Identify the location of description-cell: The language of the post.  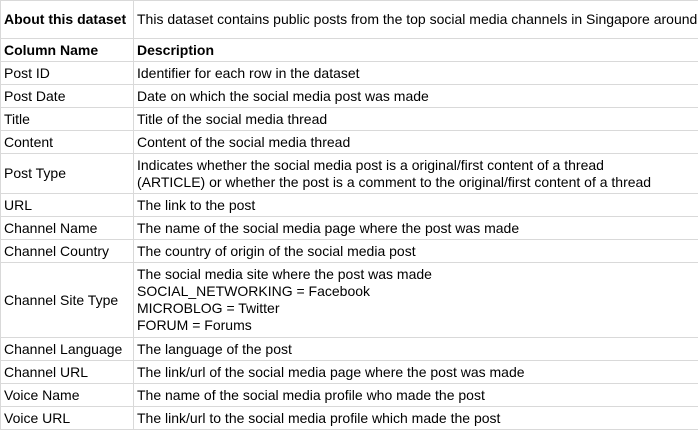
(415, 349).